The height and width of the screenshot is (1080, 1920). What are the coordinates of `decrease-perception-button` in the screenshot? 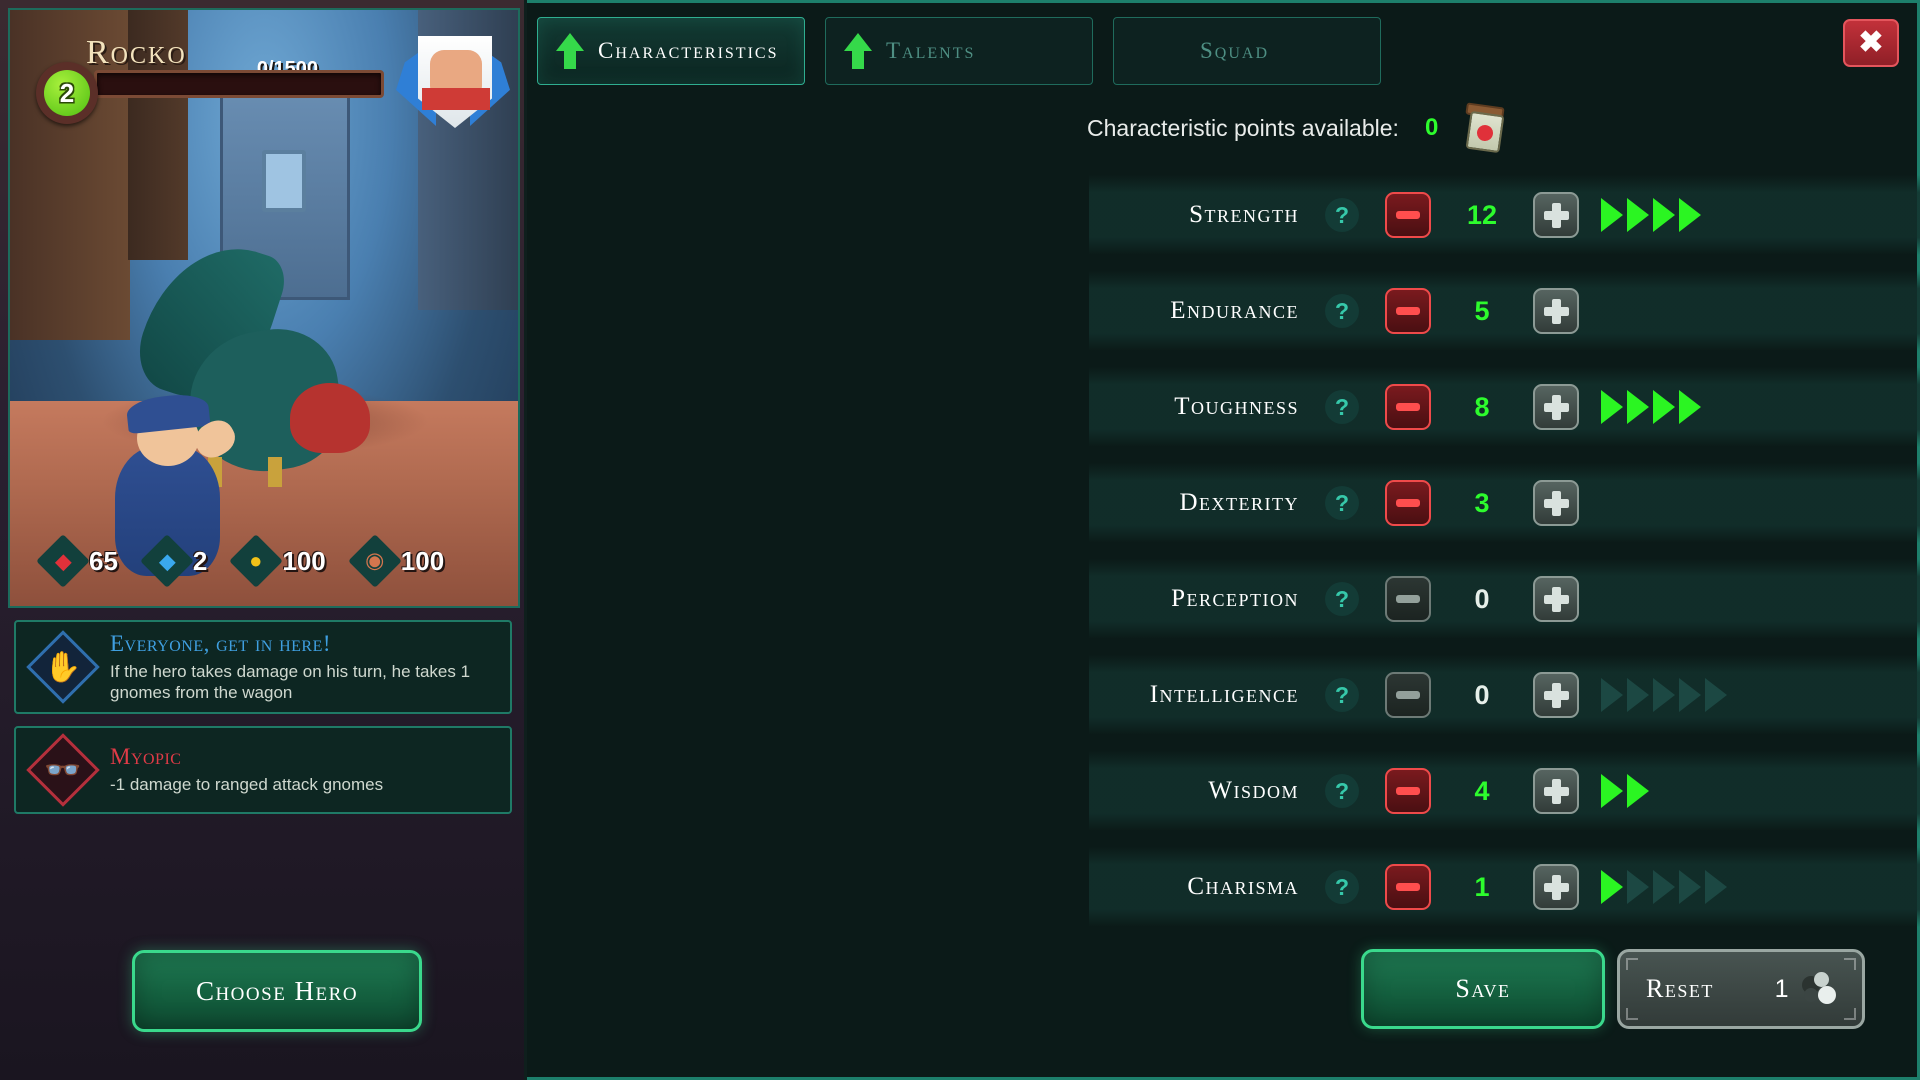 It's located at (1408, 599).